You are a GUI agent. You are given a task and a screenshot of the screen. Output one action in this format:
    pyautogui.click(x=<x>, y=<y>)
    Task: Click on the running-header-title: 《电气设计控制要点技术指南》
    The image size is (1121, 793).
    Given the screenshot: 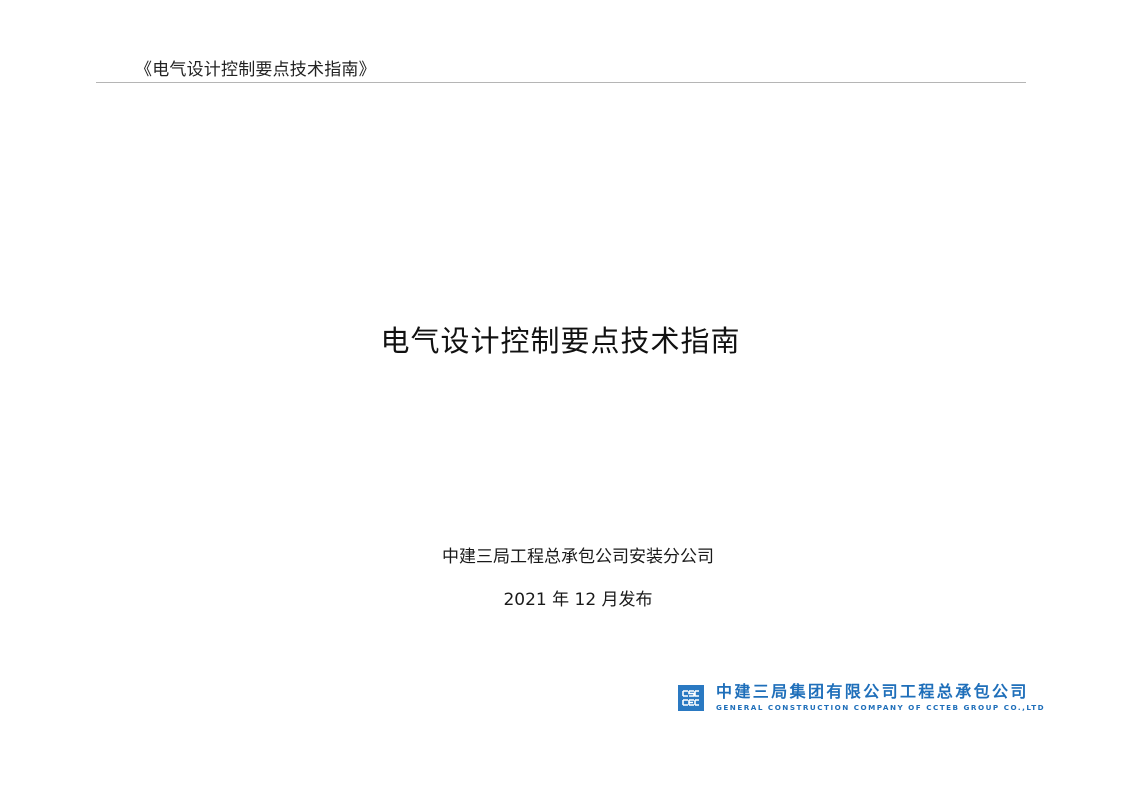 What is the action you would take?
    pyautogui.click(x=255, y=70)
    